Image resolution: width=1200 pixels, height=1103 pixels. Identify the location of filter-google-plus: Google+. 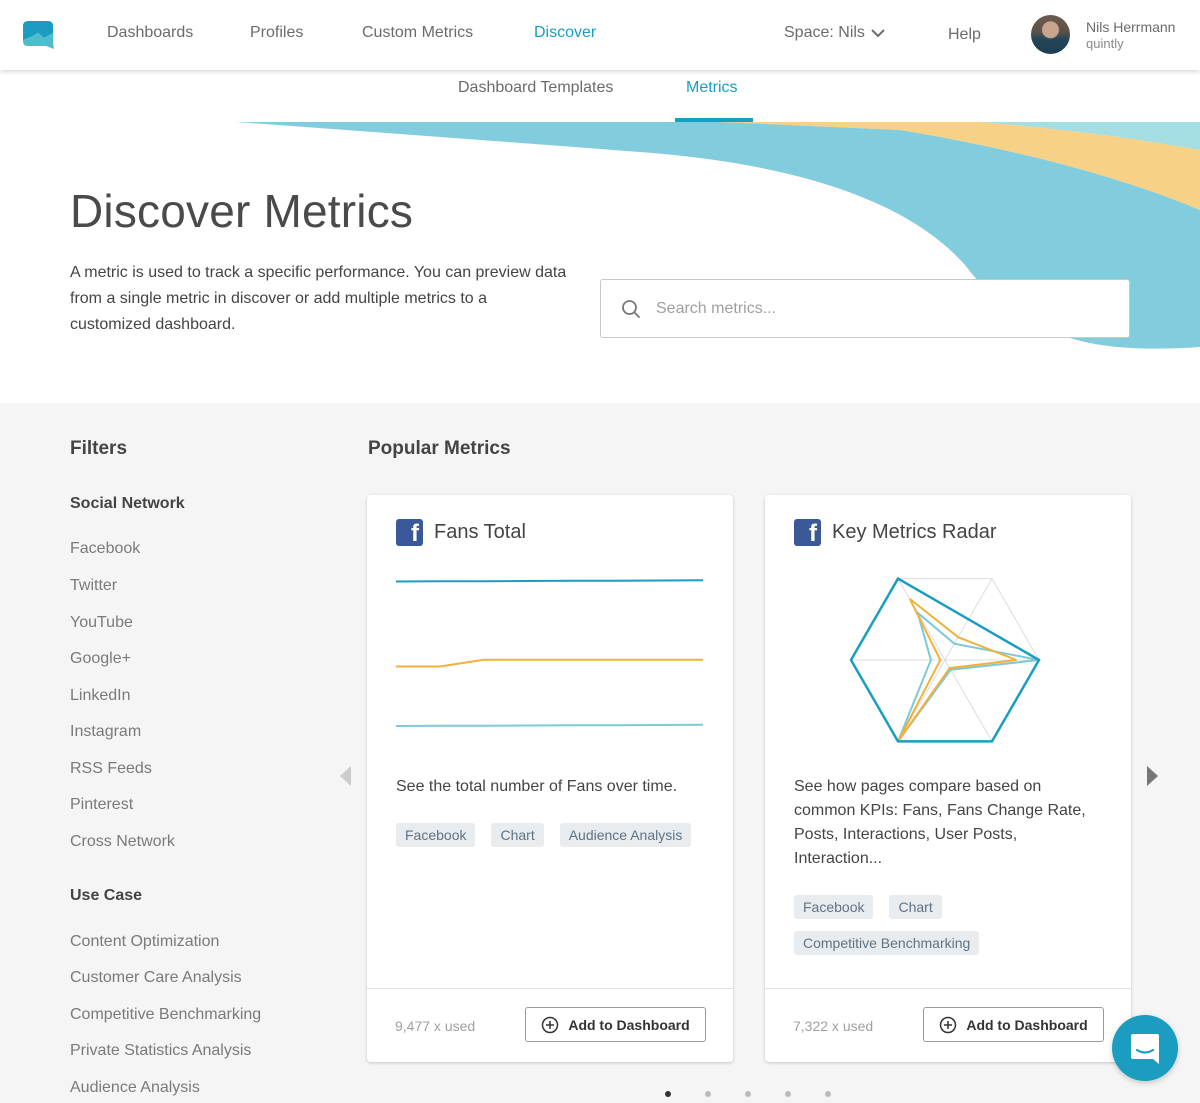
(100, 659).